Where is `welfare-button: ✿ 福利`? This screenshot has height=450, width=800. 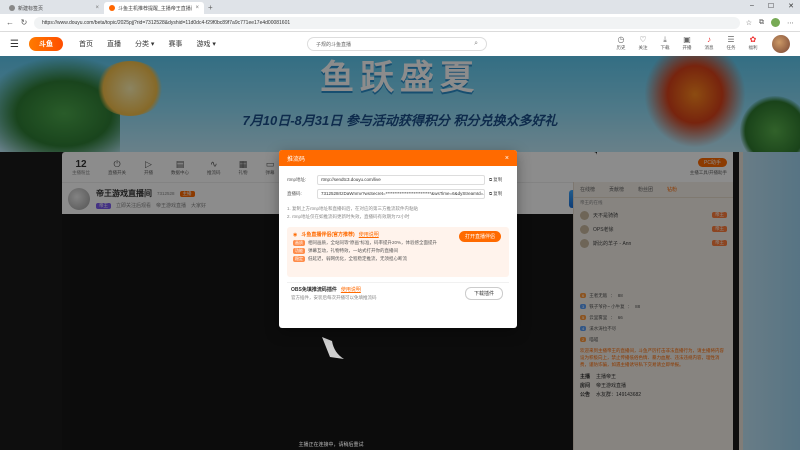 welfare-button: ✿ 福利 is located at coordinates (753, 43).